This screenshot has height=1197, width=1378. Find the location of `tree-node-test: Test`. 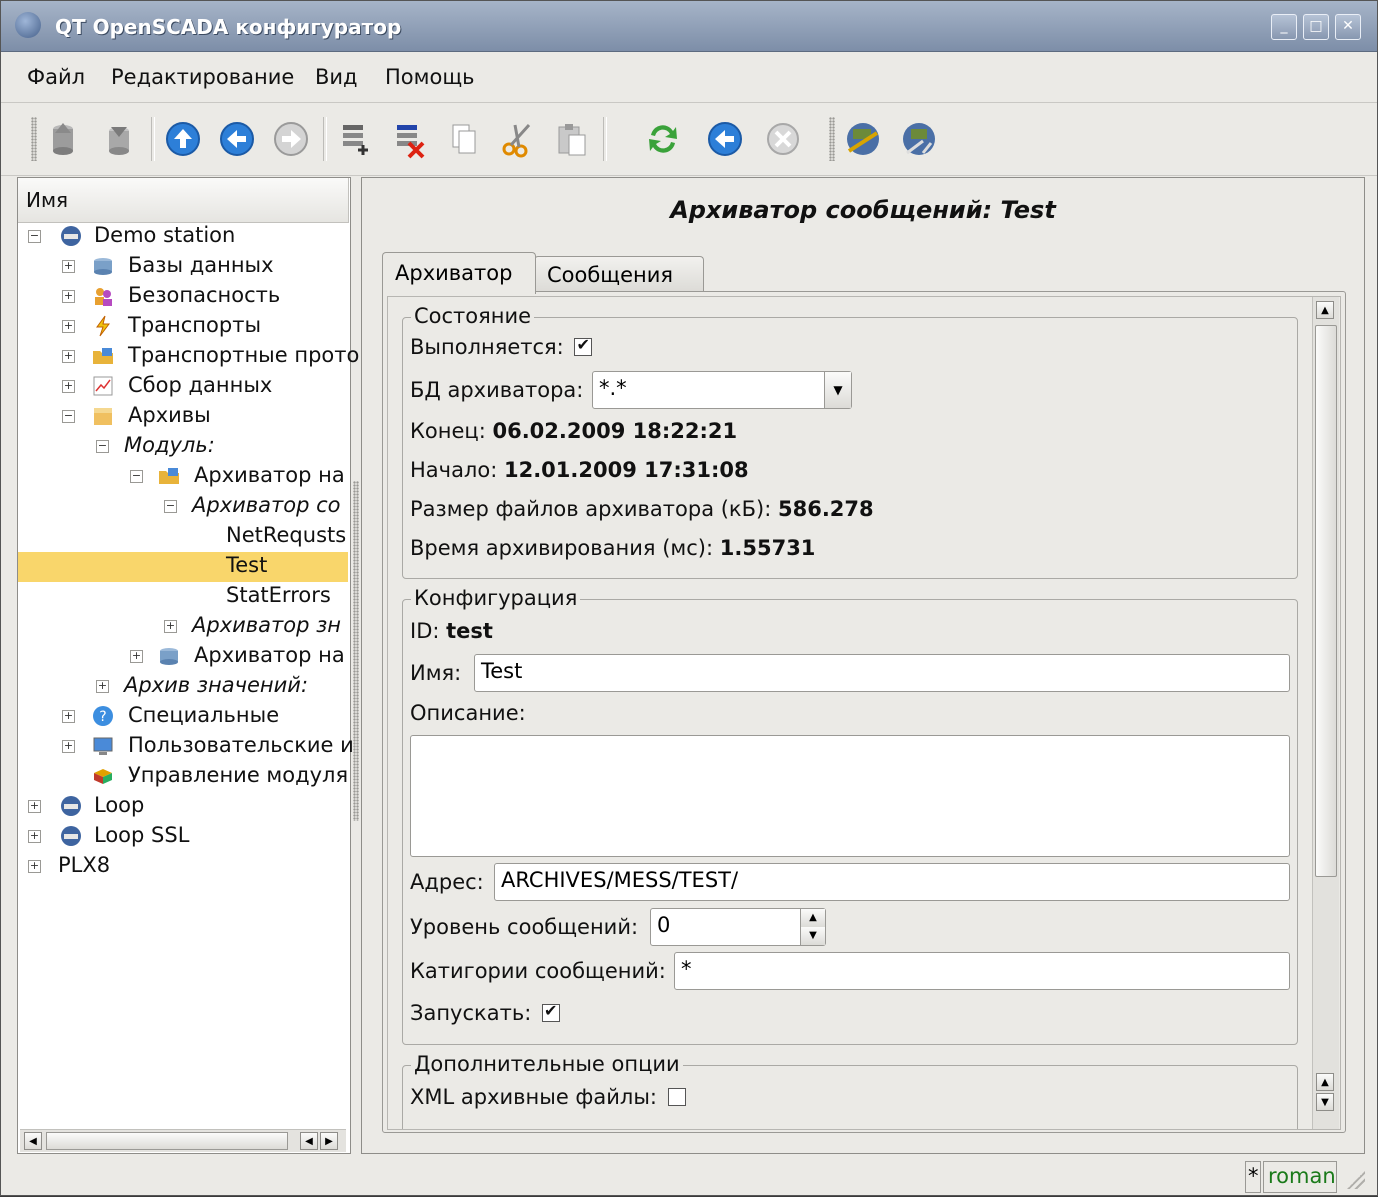

tree-node-test: Test is located at coordinates (183, 567).